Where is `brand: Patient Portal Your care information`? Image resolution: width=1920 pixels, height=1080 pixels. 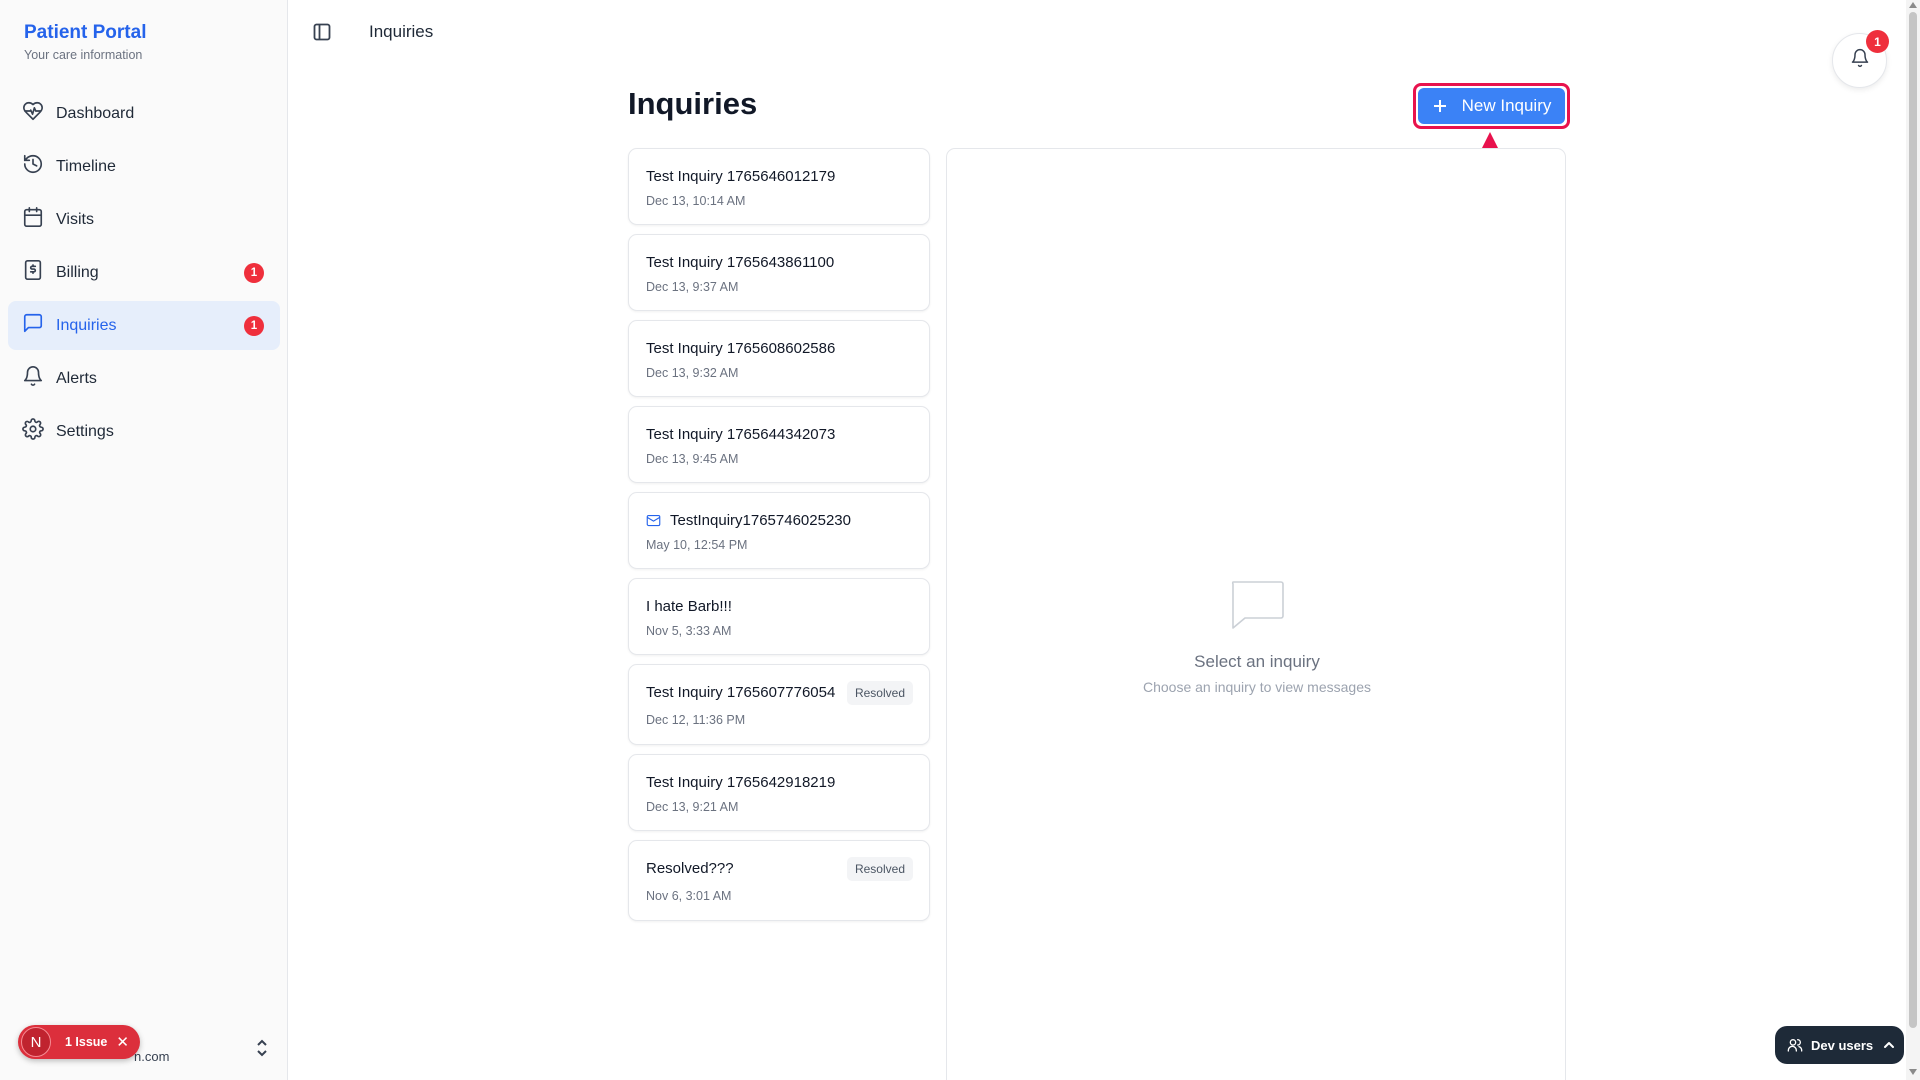
brand: Patient Portal Your care information is located at coordinates (85, 42).